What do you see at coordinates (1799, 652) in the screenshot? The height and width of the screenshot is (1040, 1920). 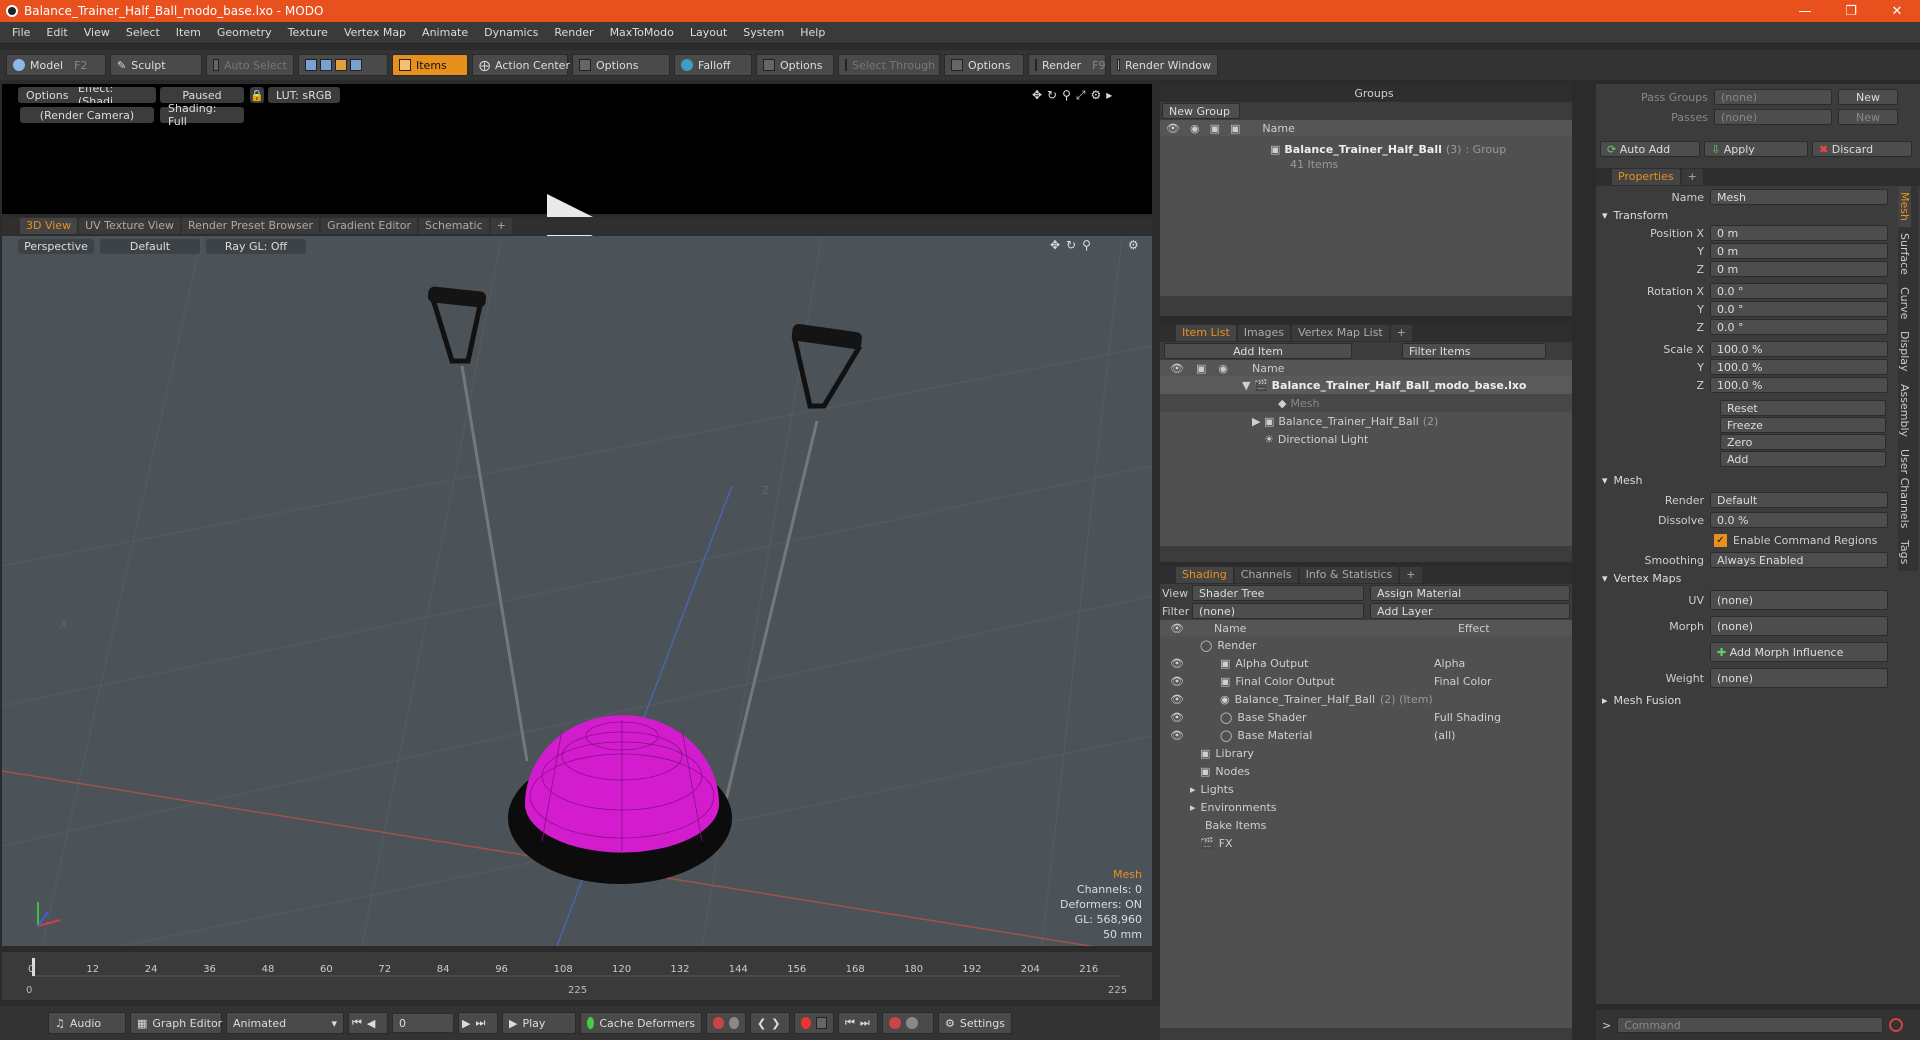 I see `add-morph-influence-button: ✚ Add Morph Influence` at bounding box center [1799, 652].